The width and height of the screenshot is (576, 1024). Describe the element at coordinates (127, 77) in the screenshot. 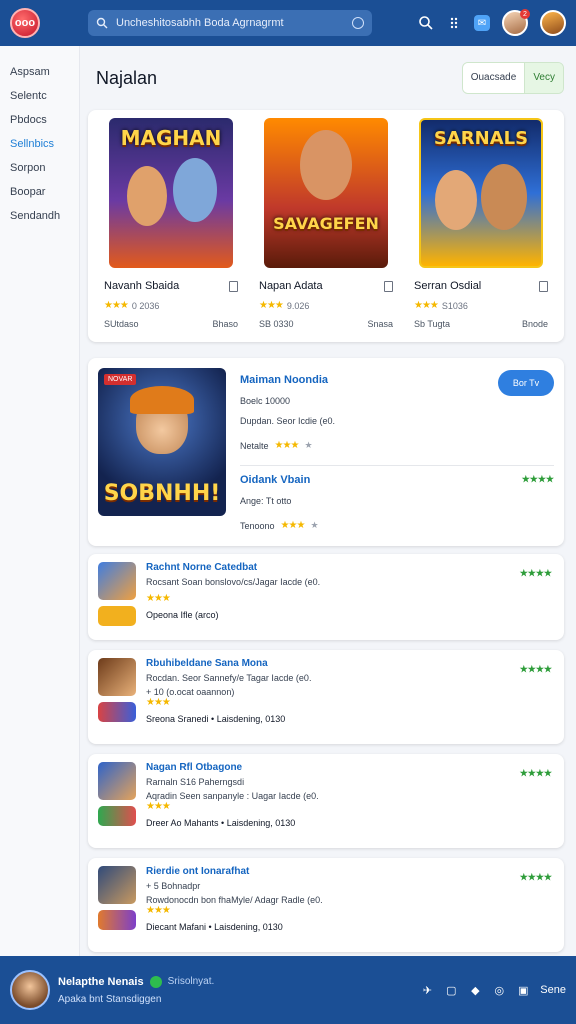

I see `page-title: Najalan` at that location.